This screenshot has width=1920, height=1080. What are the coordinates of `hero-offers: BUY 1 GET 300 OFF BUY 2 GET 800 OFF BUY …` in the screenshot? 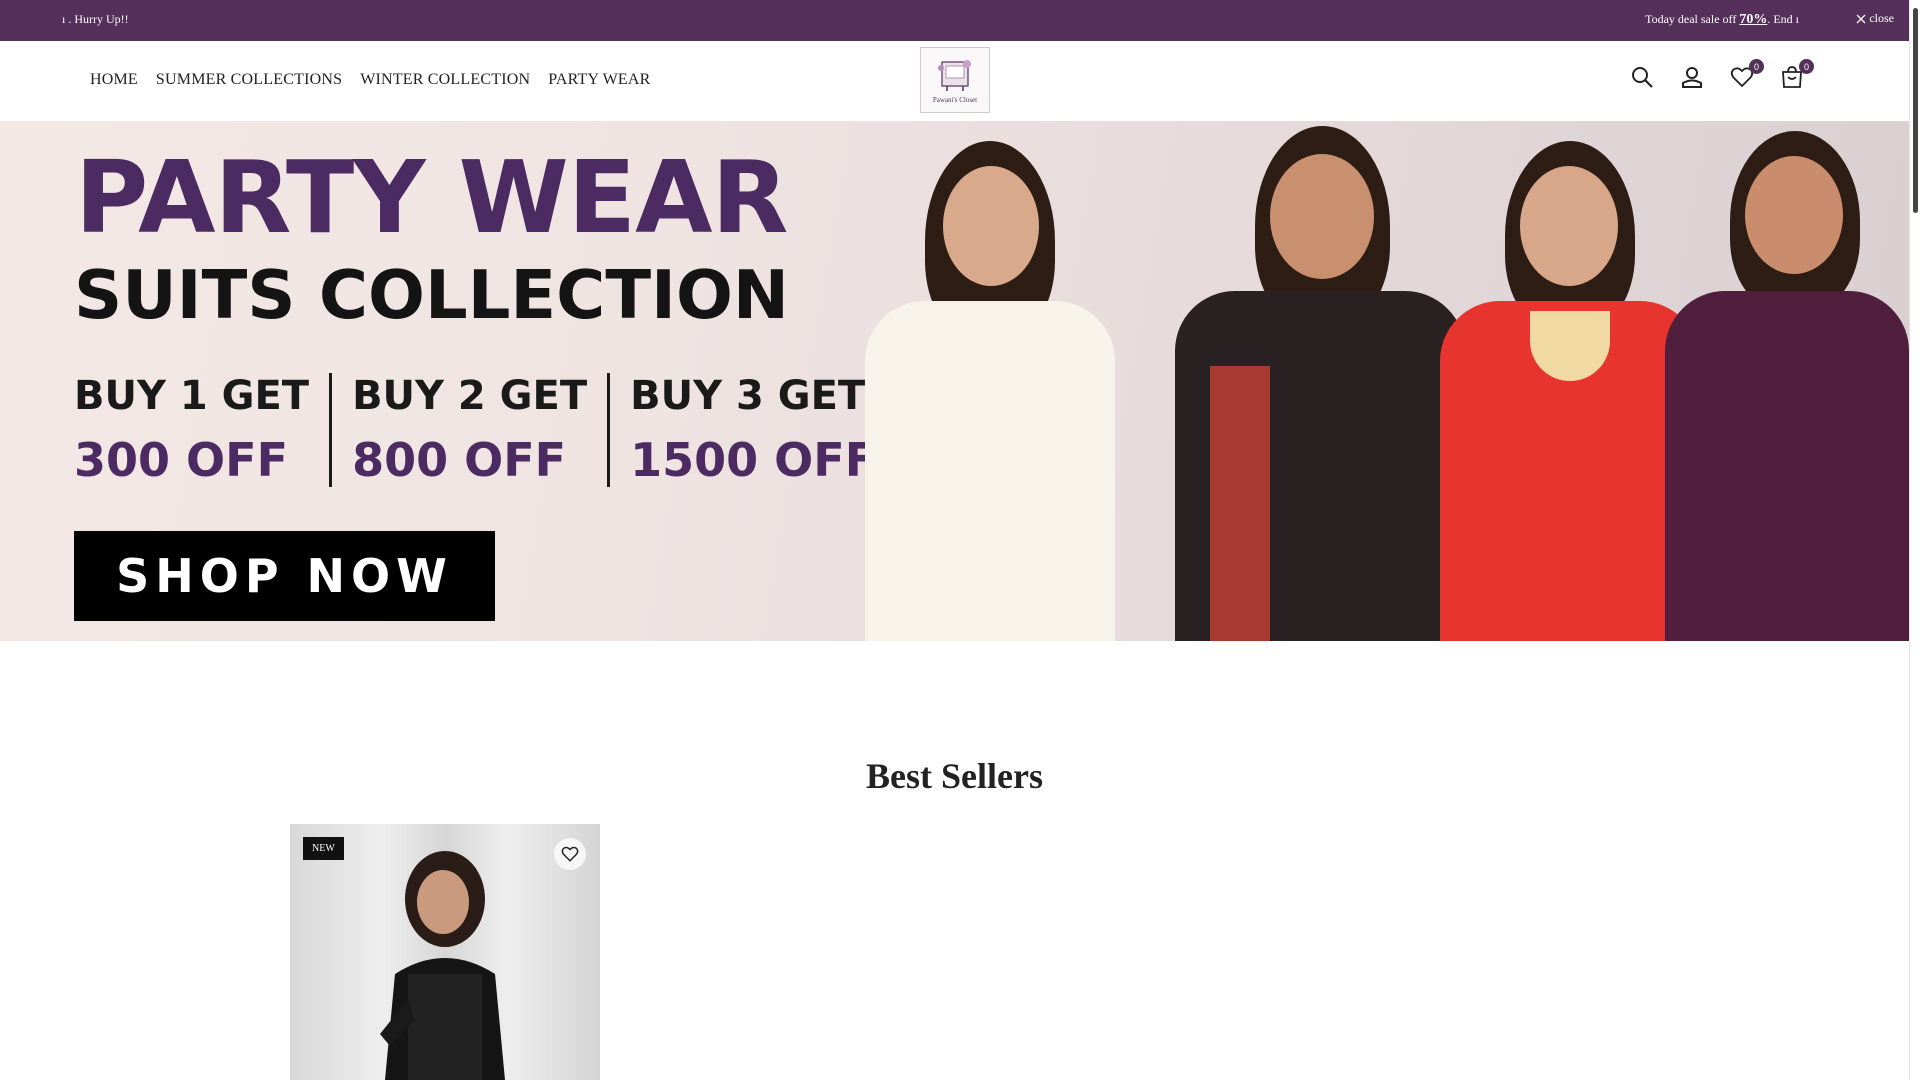 It's located at (495, 430).